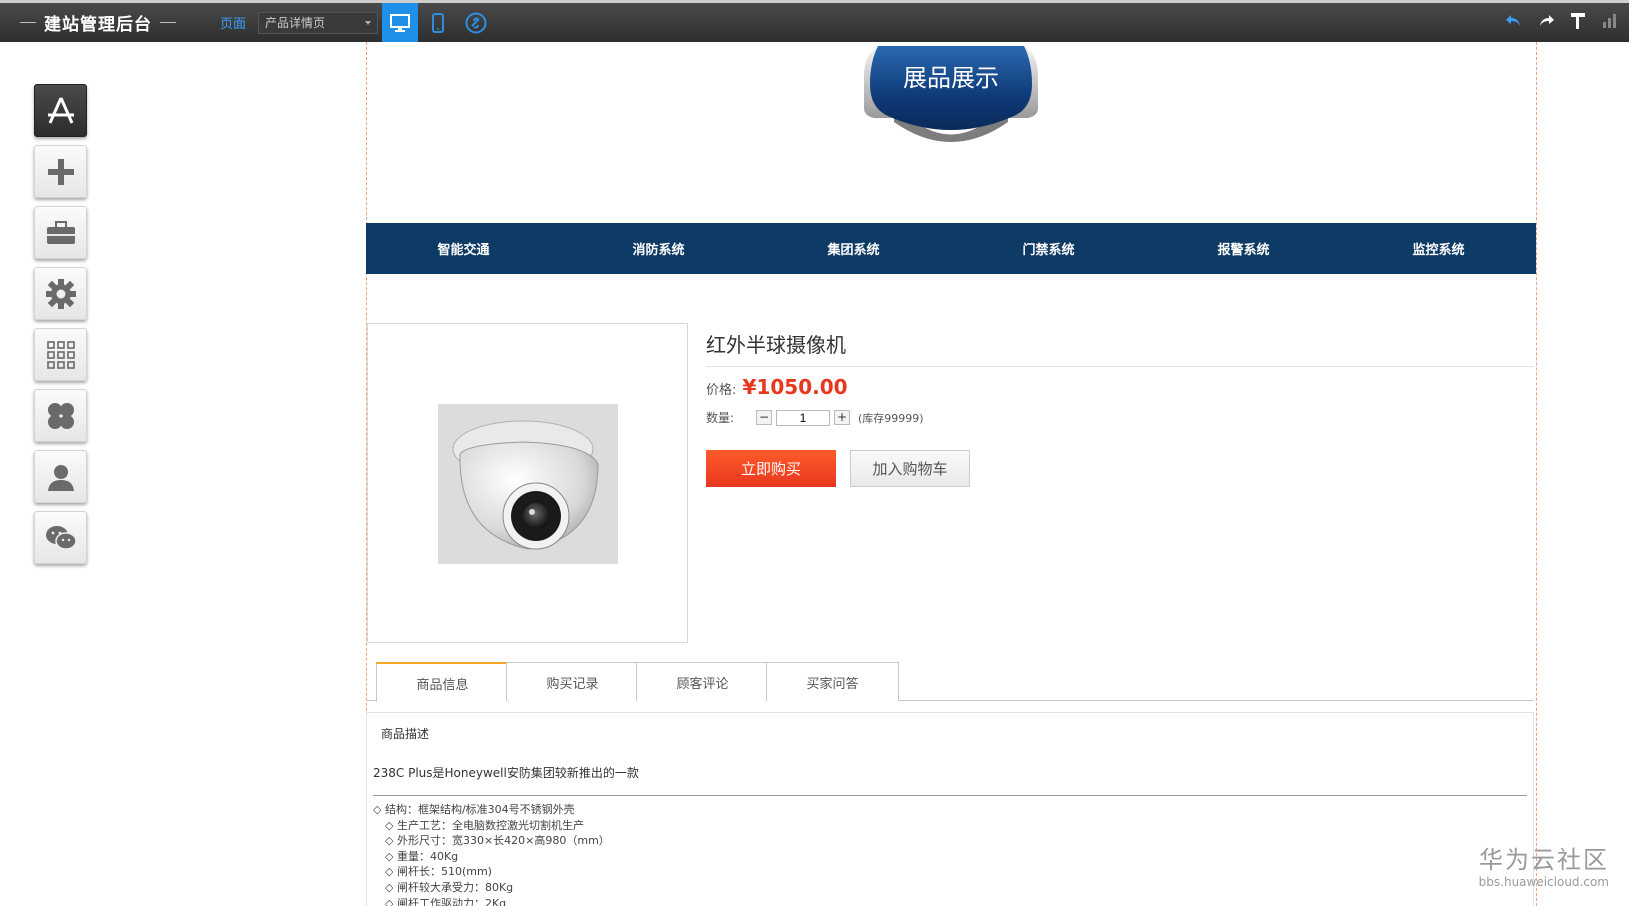  Describe the element at coordinates (1243, 248) in the screenshot. I see `nav-item-alarm-system: 报警系统` at that location.